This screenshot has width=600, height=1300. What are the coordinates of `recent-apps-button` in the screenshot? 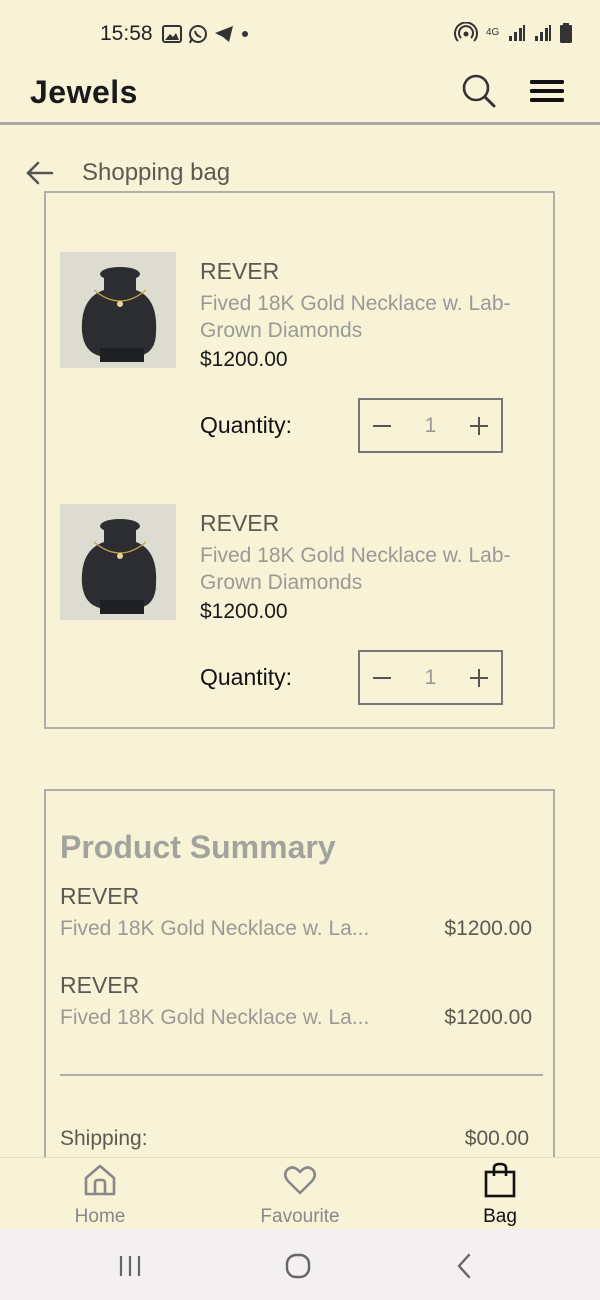 It's located at (130, 1266).